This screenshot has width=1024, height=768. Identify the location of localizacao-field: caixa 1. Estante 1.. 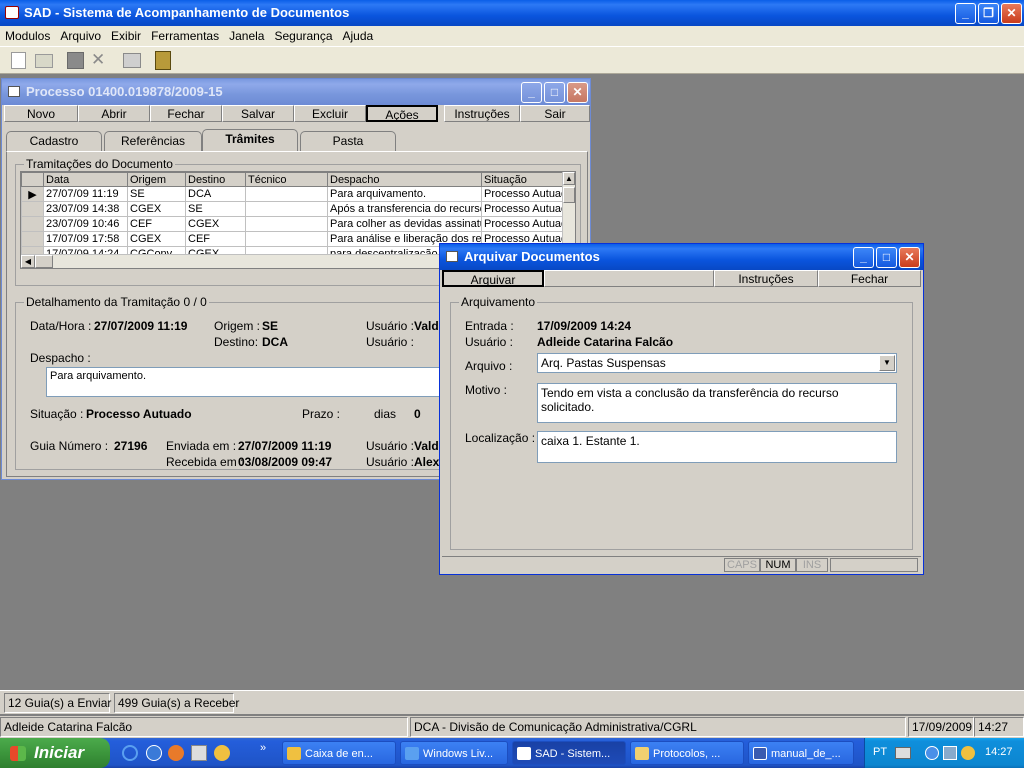
(717, 447).